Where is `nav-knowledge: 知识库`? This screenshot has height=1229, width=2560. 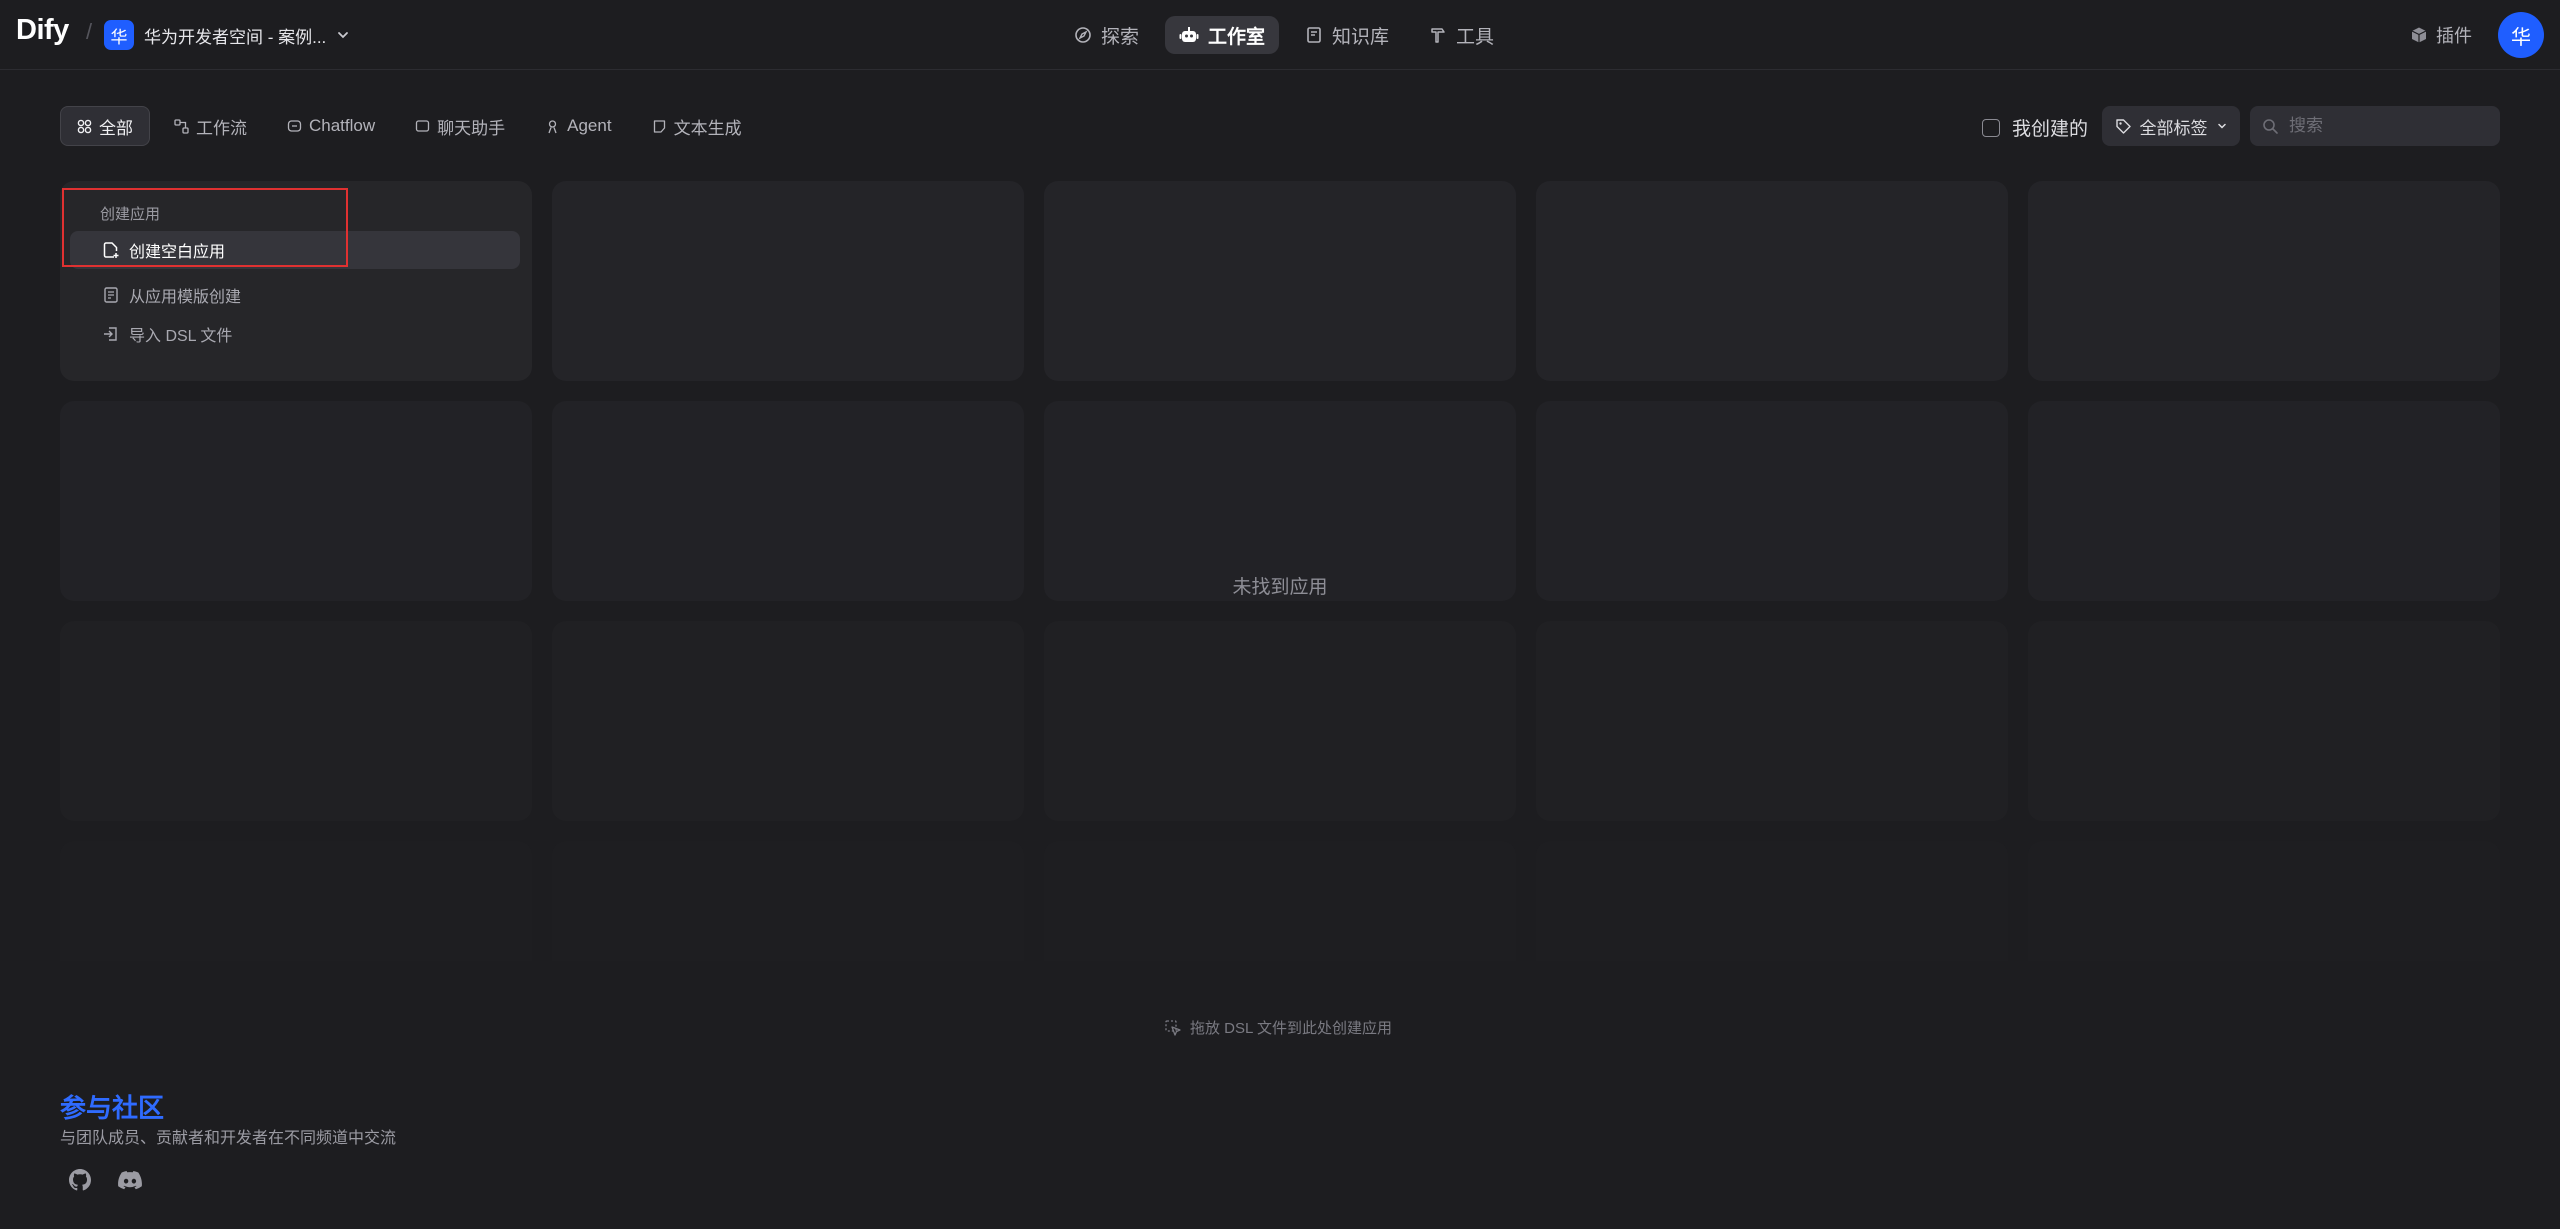 nav-knowledge: 知识库 is located at coordinates (1347, 35).